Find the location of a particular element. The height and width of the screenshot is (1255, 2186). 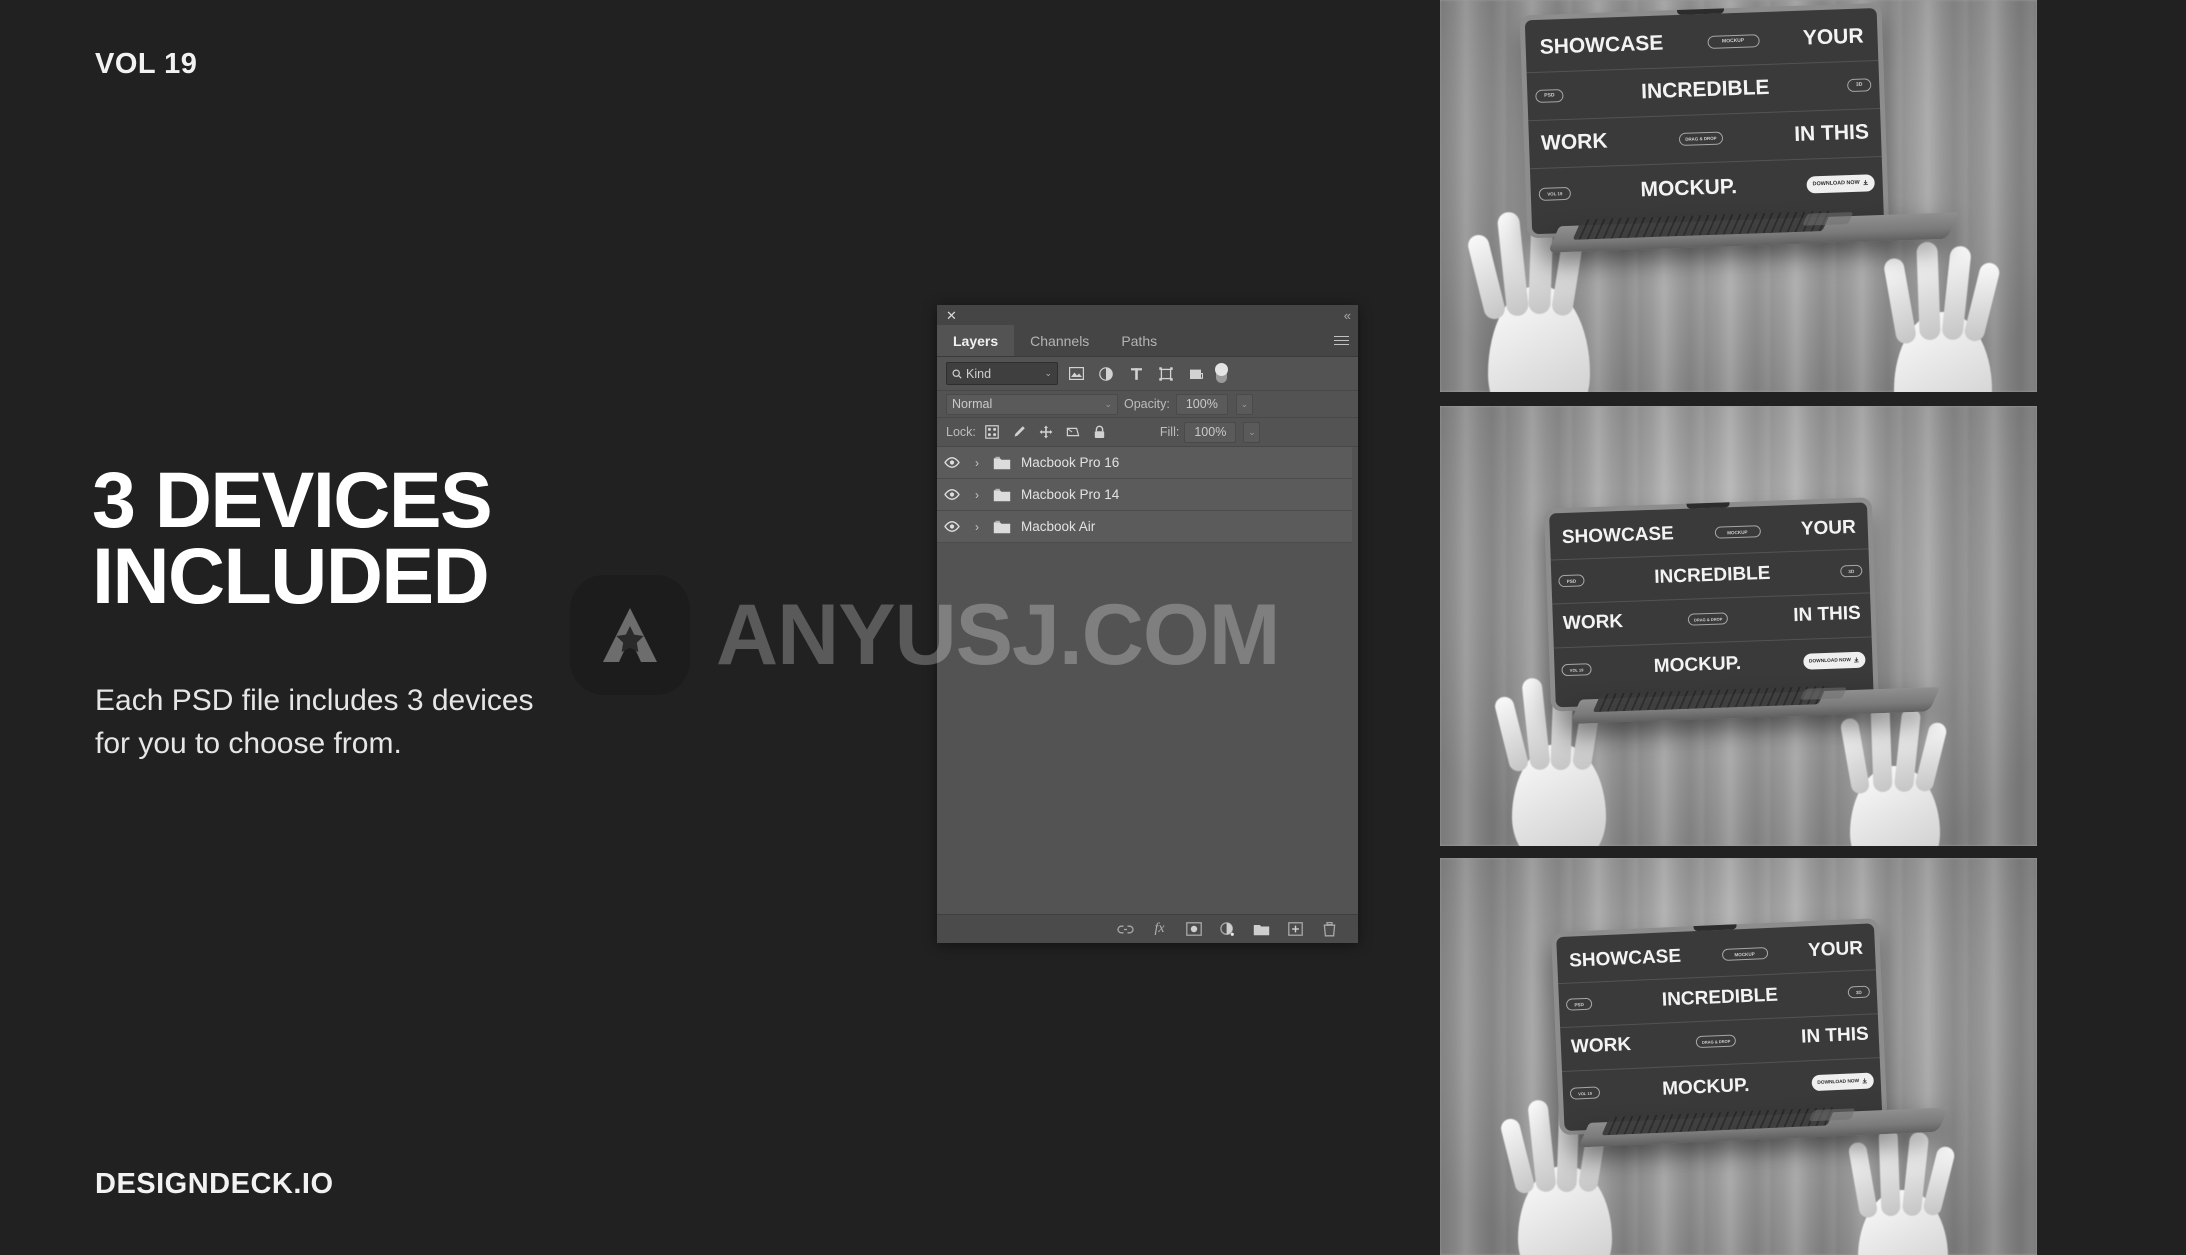

table-row: › Macbook Pro 14 is located at coordinates (1144, 495).